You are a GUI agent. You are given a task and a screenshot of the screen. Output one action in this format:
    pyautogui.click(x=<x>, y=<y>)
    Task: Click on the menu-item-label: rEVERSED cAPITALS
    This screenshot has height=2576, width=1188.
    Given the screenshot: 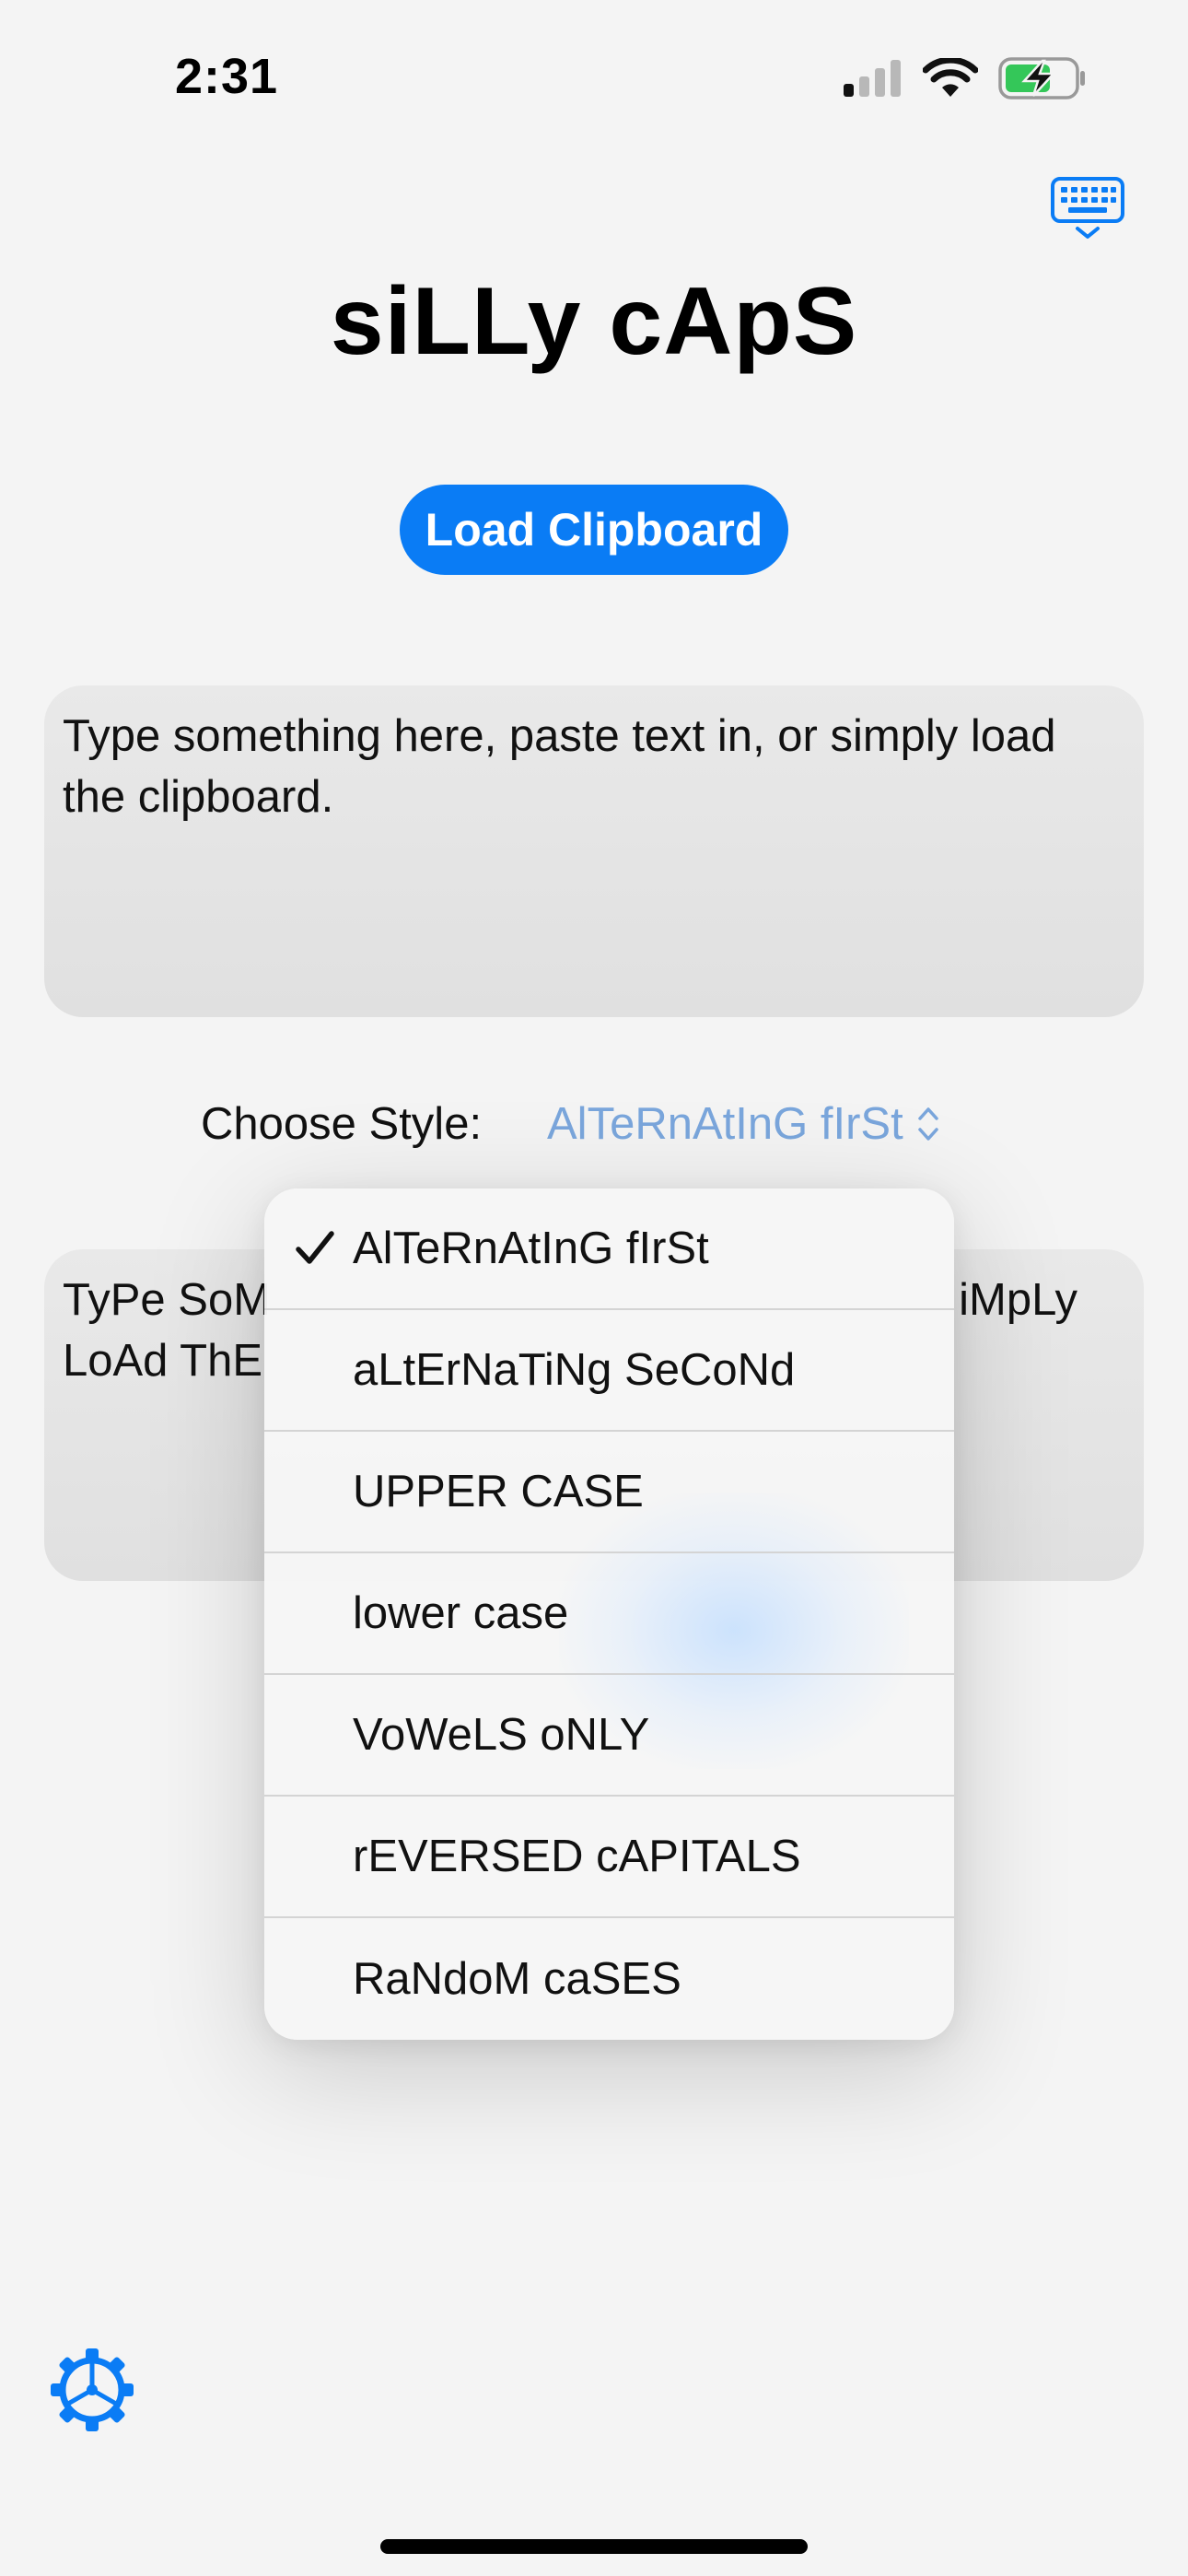 What is the action you would take?
    pyautogui.click(x=577, y=1856)
    